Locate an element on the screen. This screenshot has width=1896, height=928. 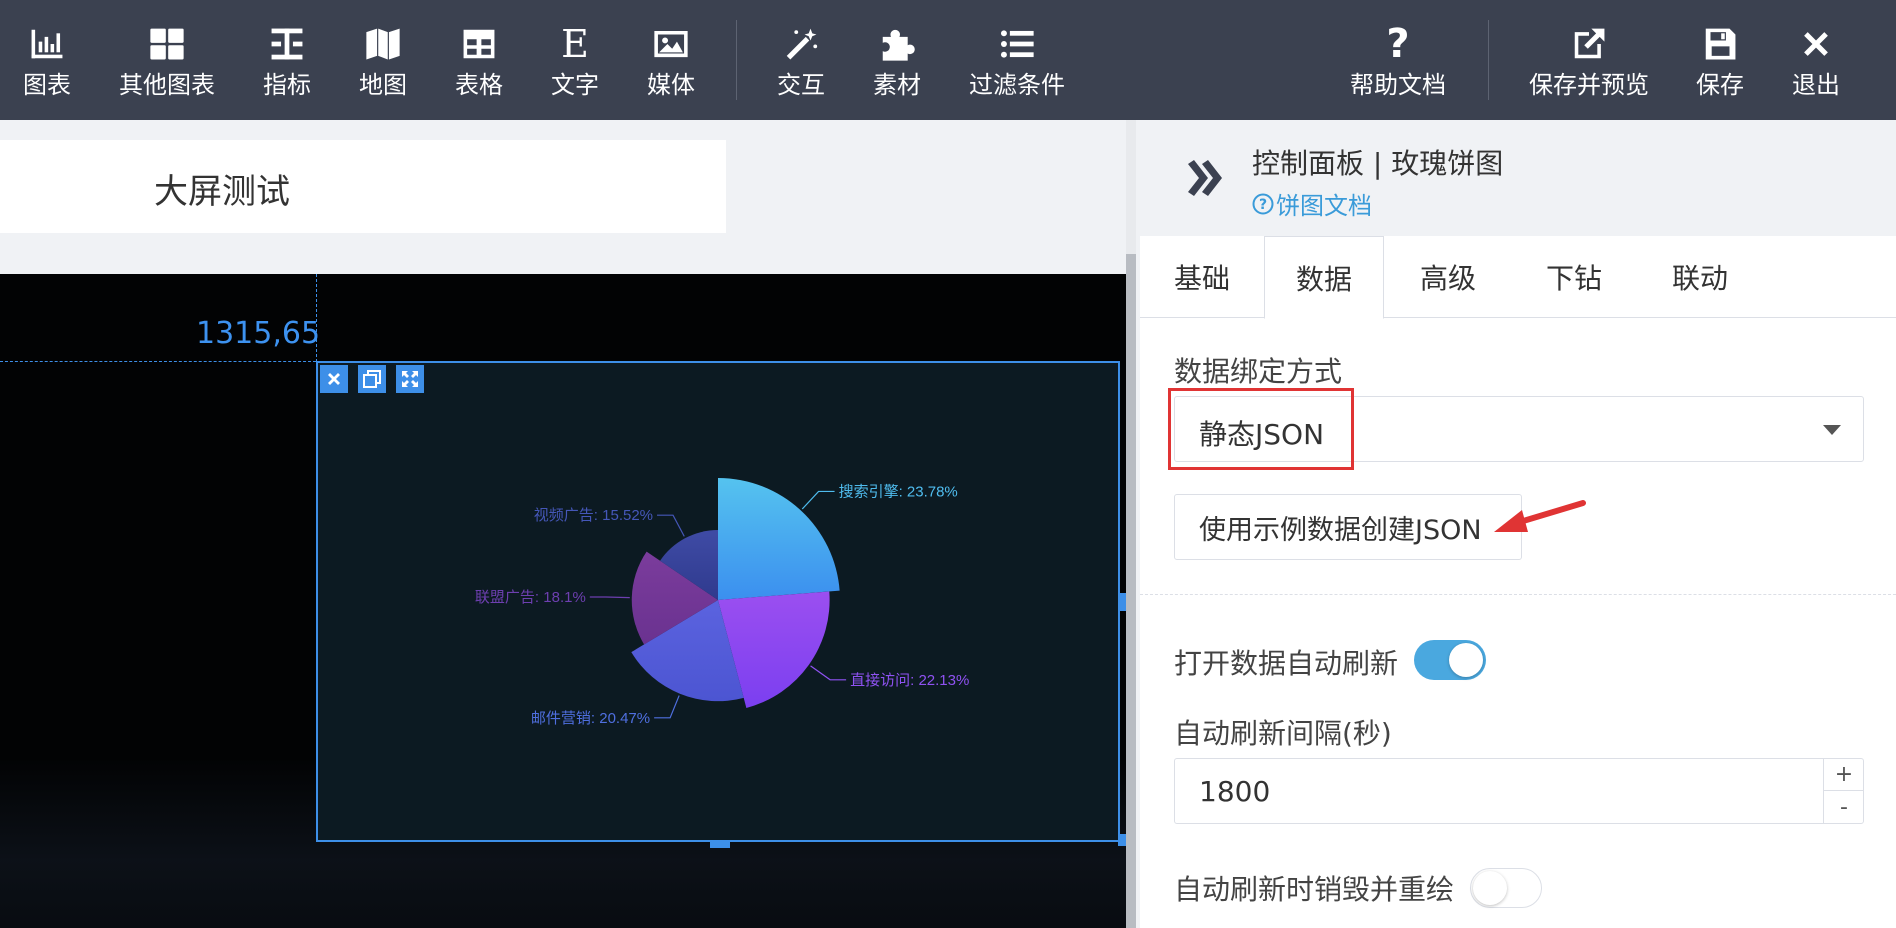
slice-label: 视频广告: 15.52% is located at coordinates (593, 515).